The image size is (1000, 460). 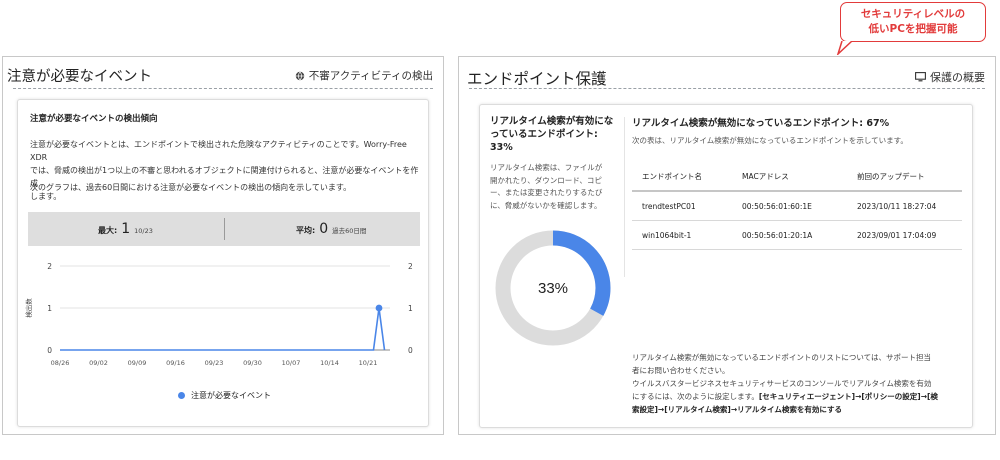 I want to click on donut-label: 33%, so click(x=553, y=288).